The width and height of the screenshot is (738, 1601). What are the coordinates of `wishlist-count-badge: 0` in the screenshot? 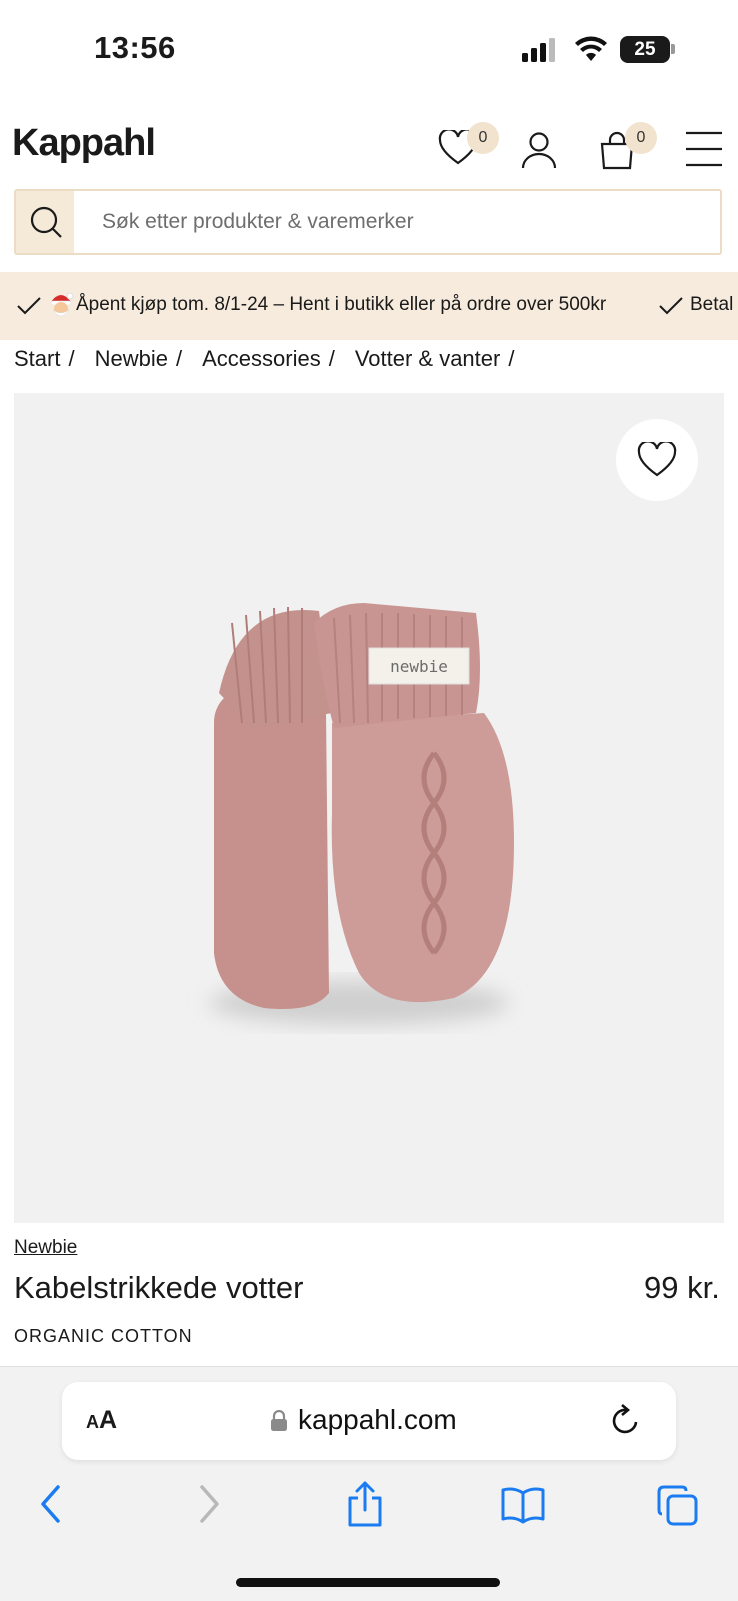 It's located at (483, 138).